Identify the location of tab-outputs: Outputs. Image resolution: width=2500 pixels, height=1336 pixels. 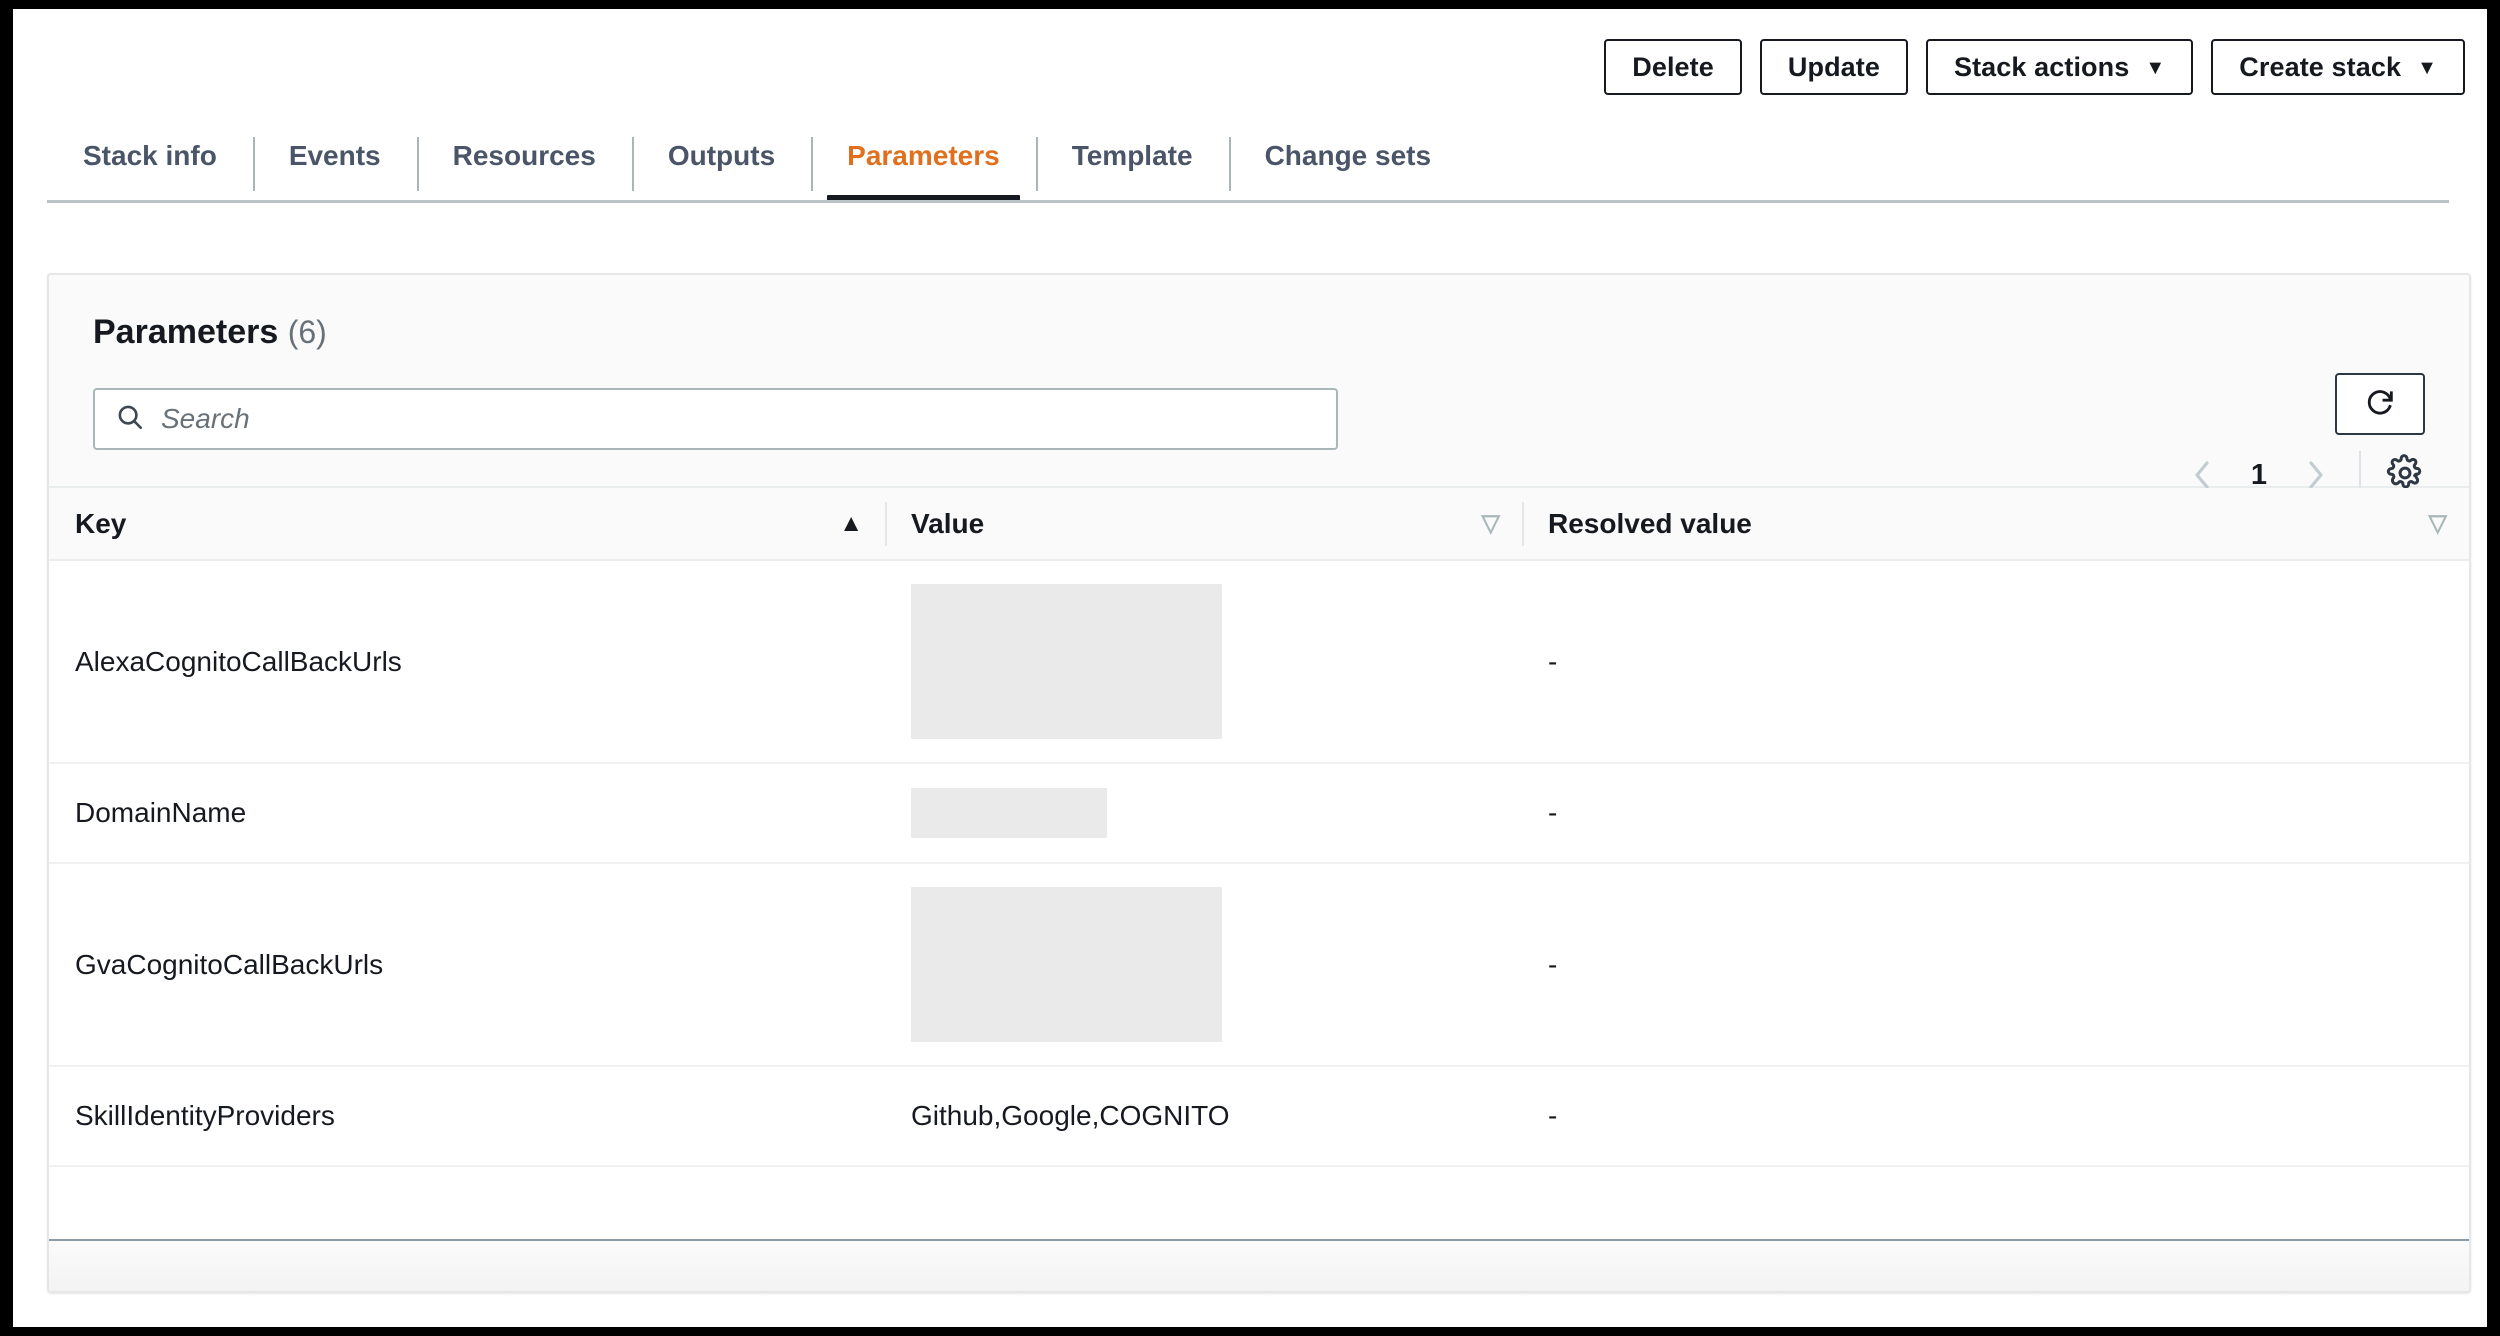
(721, 167).